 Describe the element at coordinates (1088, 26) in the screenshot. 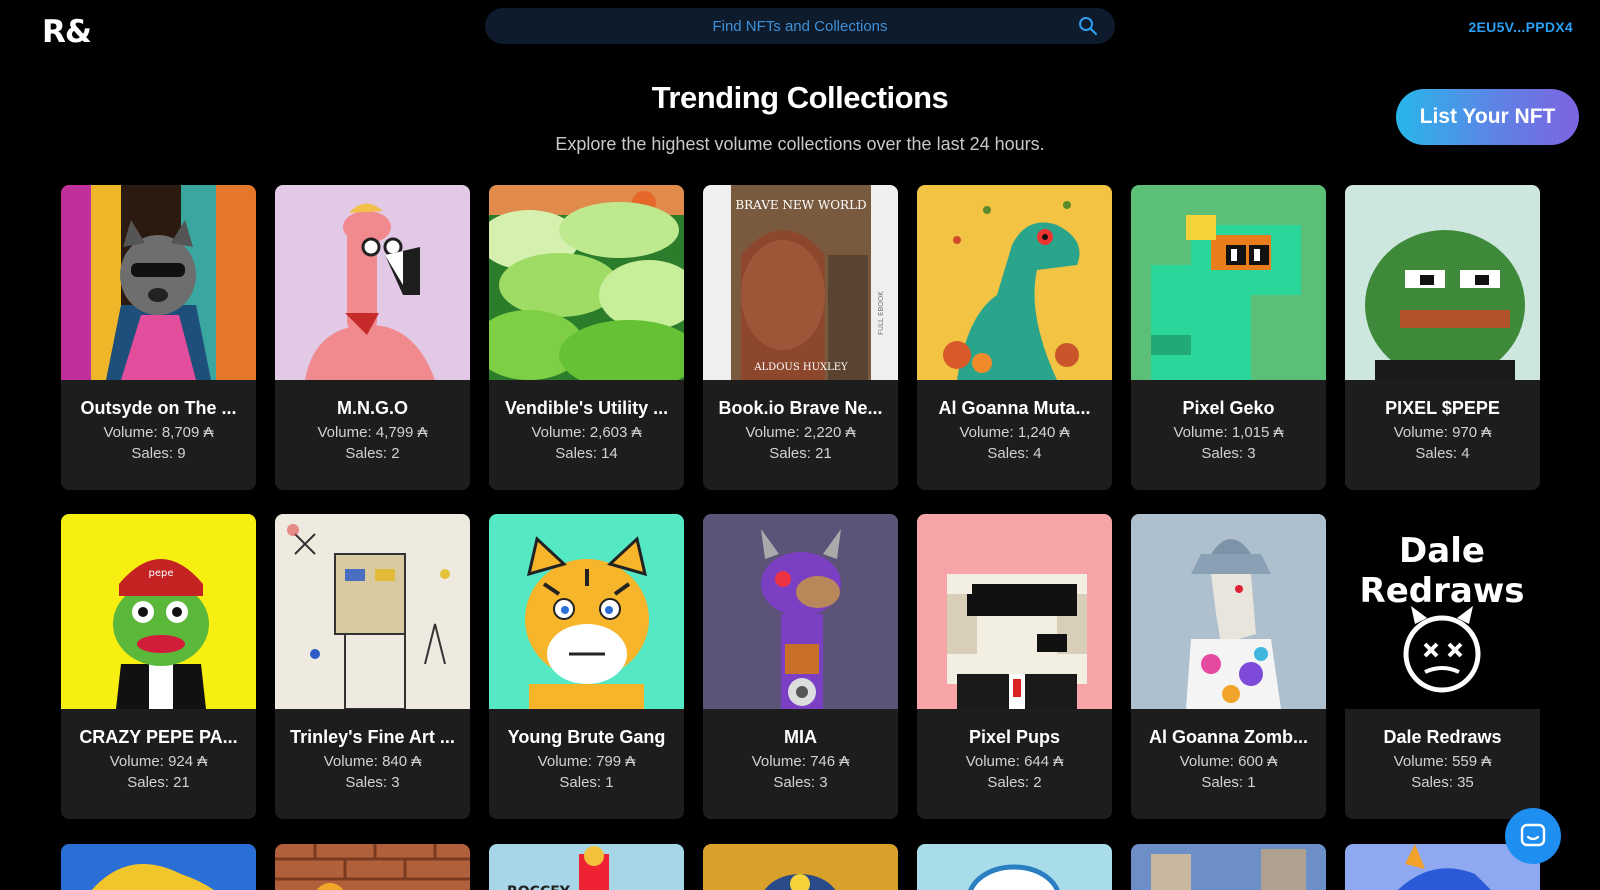

I see `search-icon` at that location.